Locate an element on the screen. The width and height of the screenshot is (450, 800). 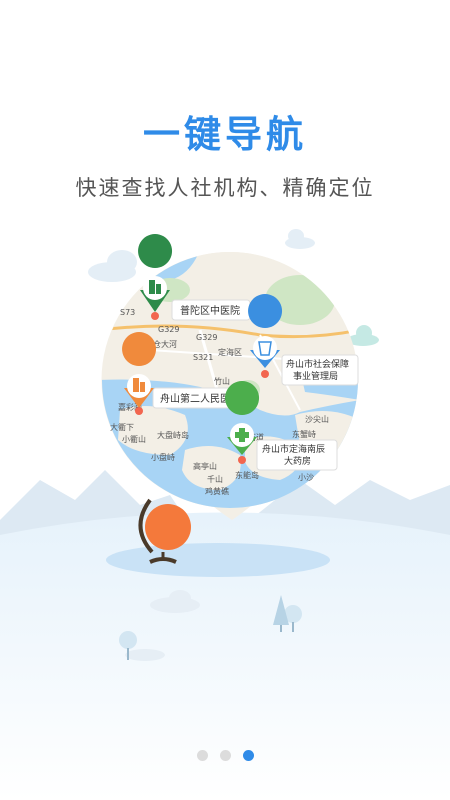
place-name-line: 舟山市定海南辰 is located at coordinates (293, 449).